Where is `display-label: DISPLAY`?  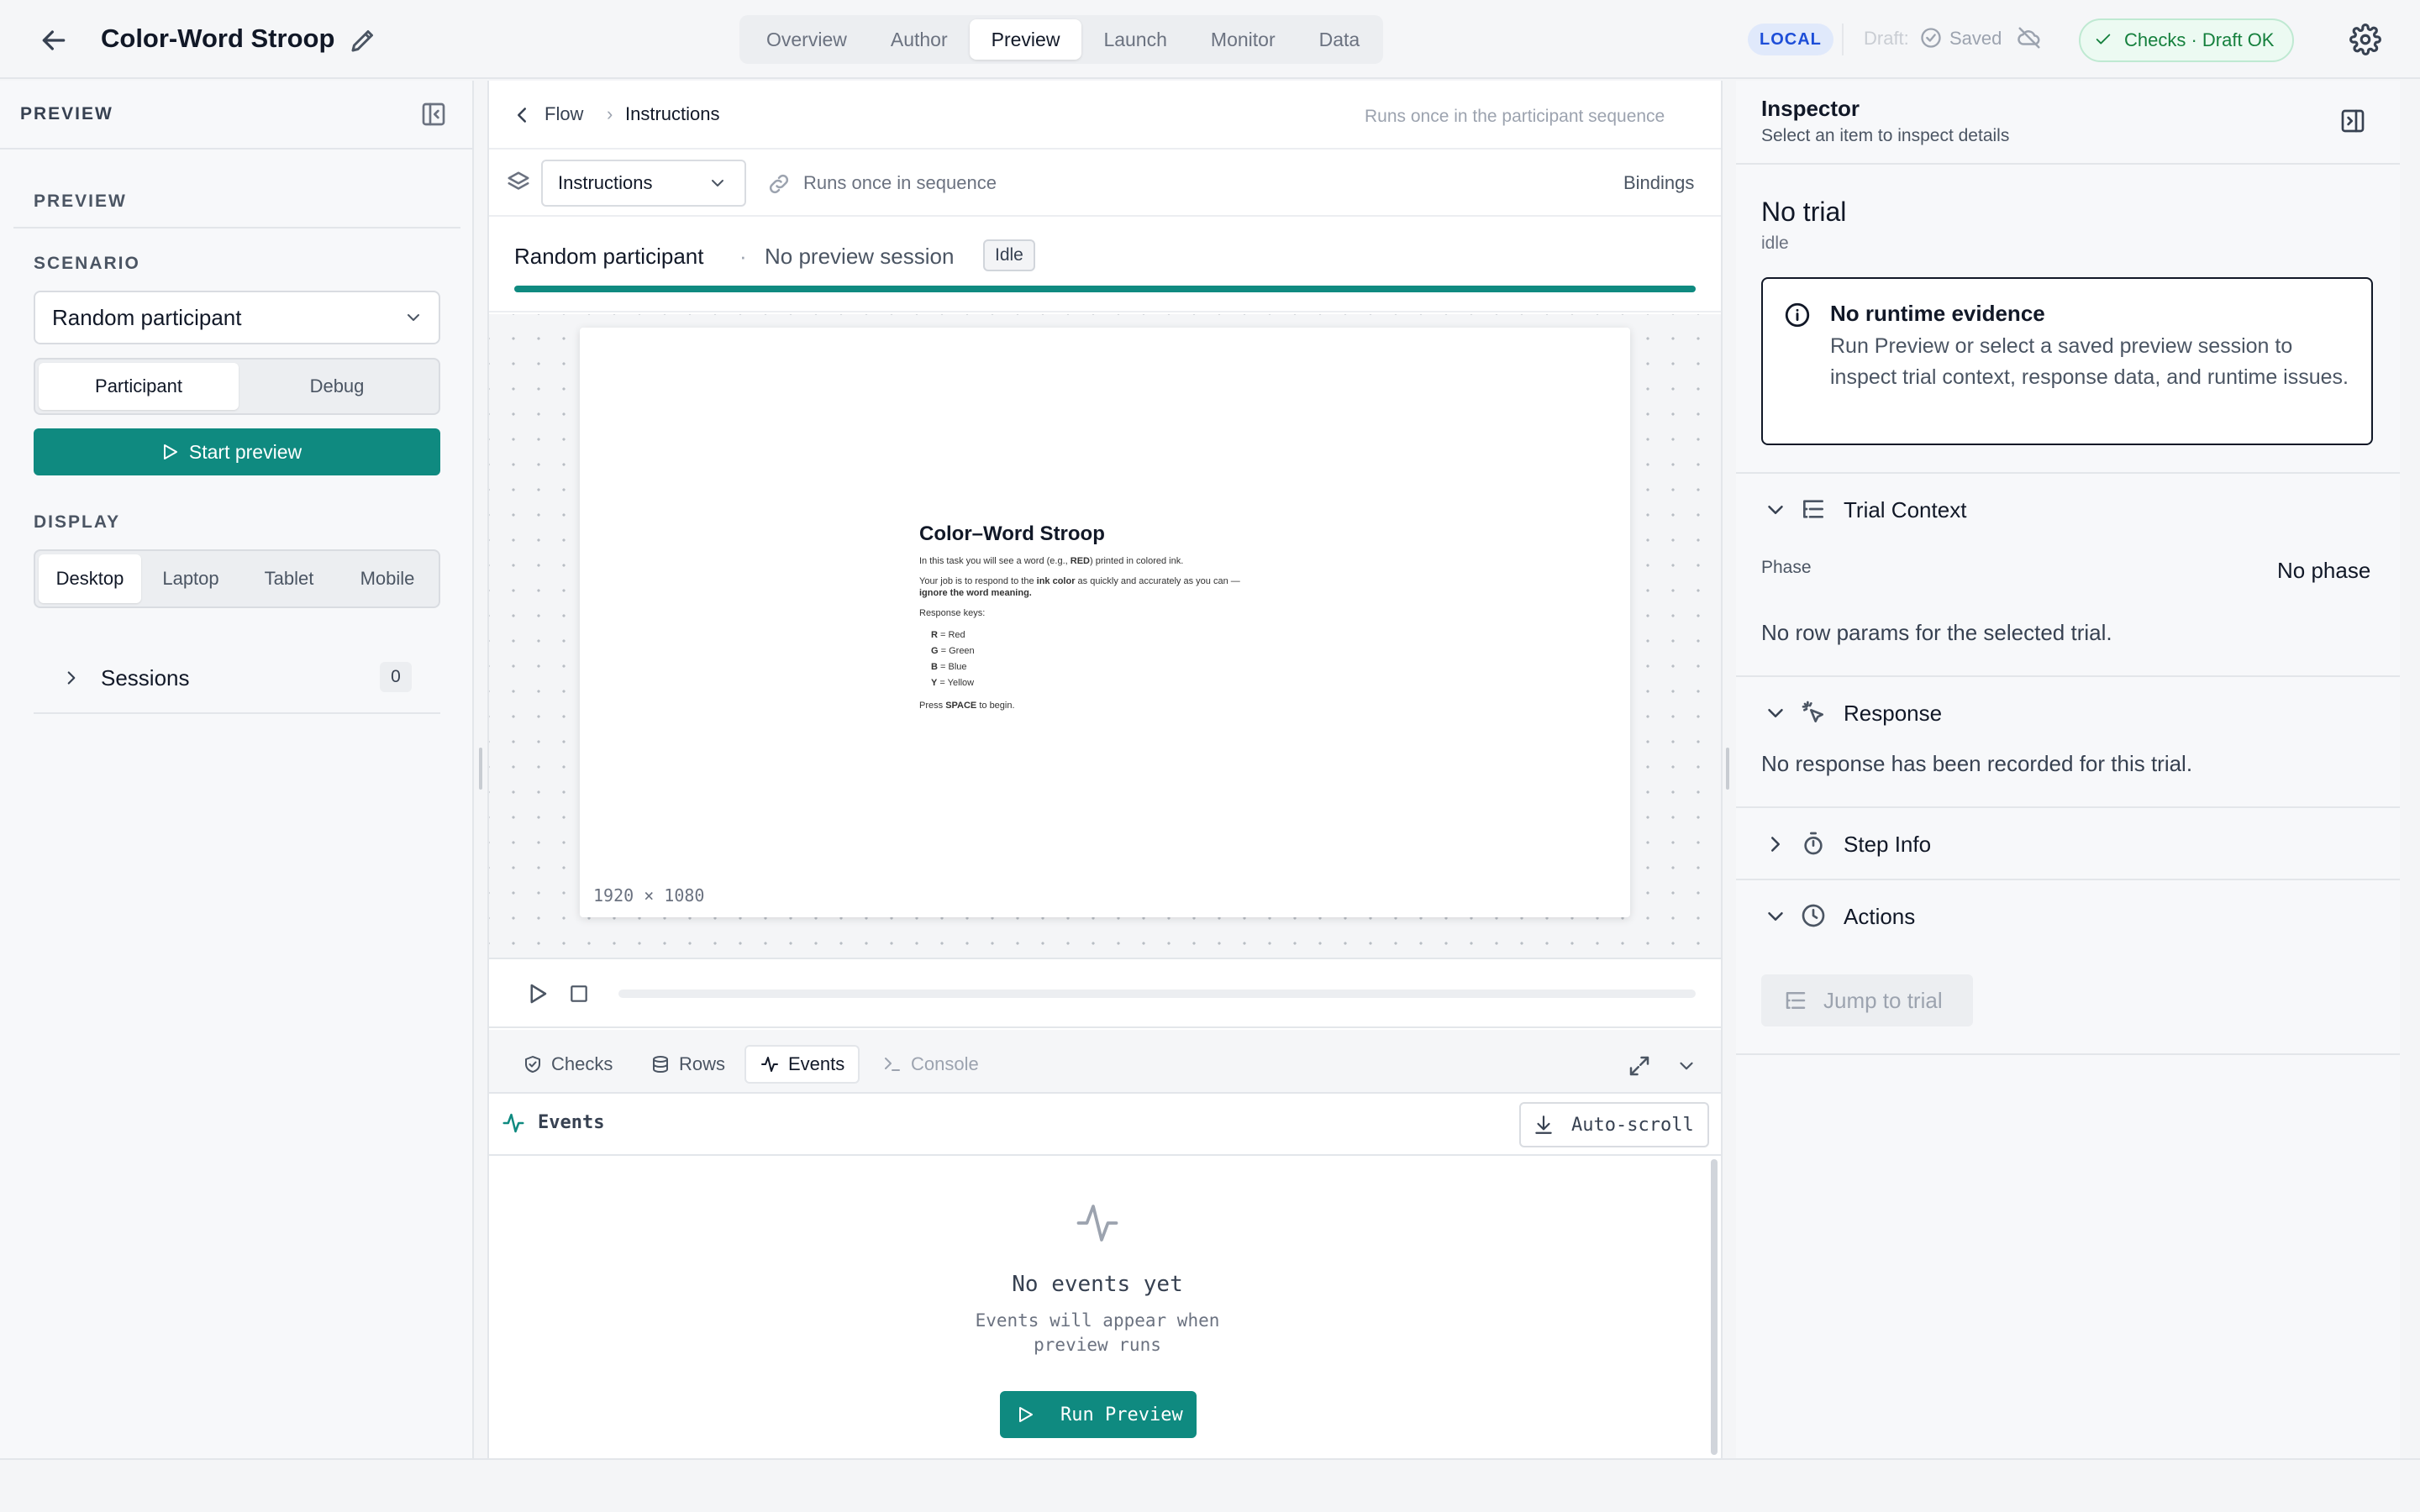 display-label: DISPLAY is located at coordinates (77, 522).